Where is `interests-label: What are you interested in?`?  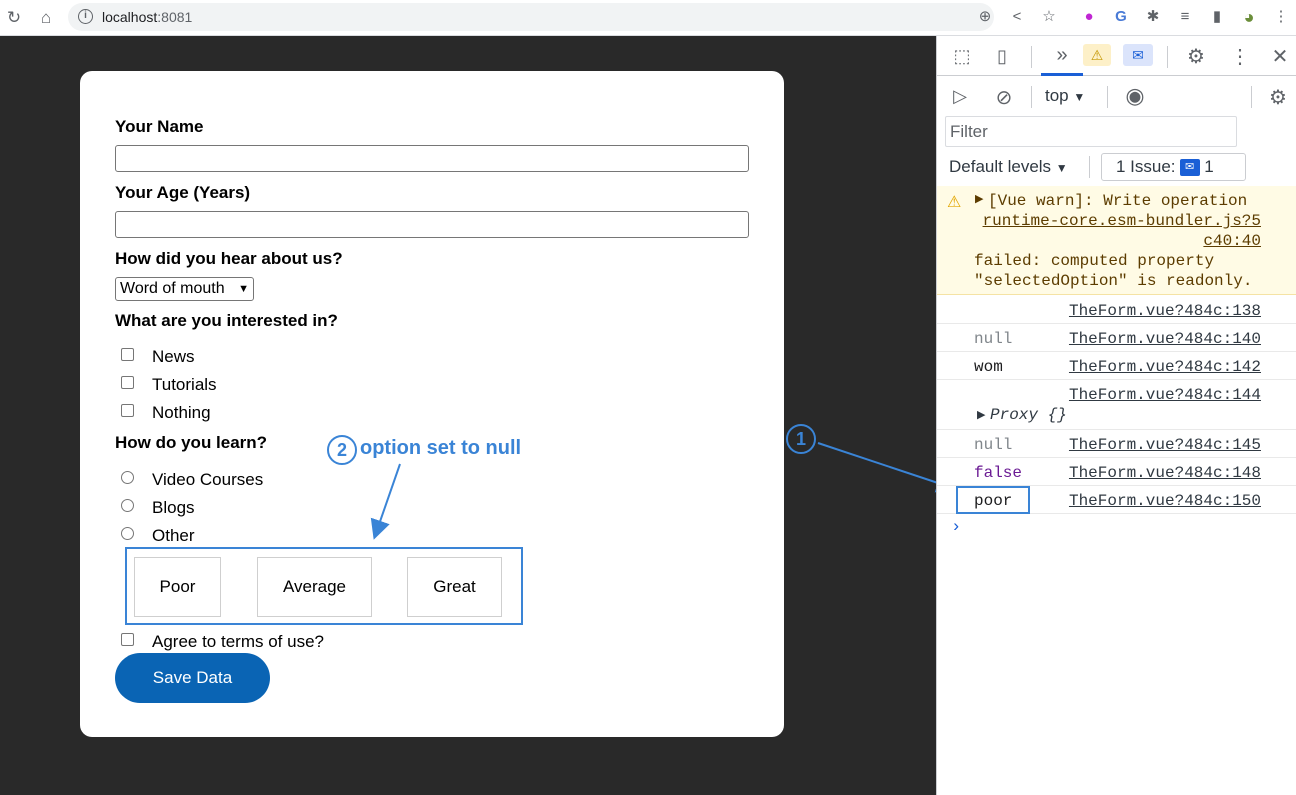
interests-label: What are you interested in? is located at coordinates (226, 320).